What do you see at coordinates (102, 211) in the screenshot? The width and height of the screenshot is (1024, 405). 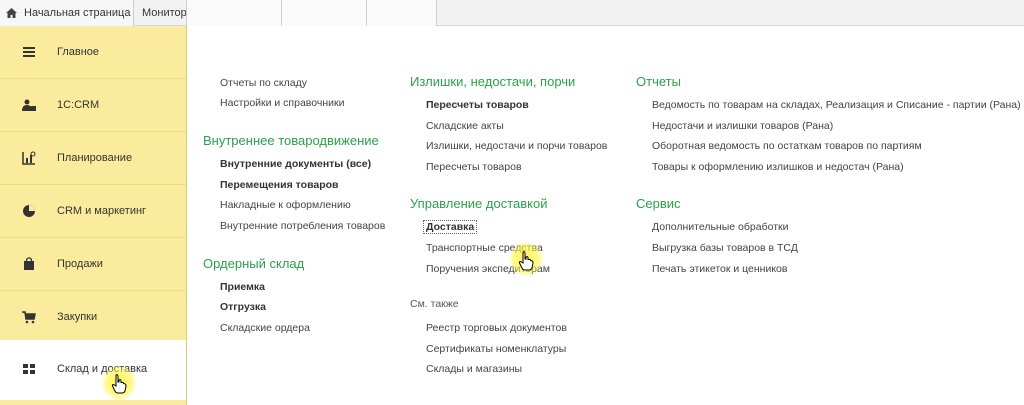 I see `sidebar-item-label: CRM и маркетинг` at bounding box center [102, 211].